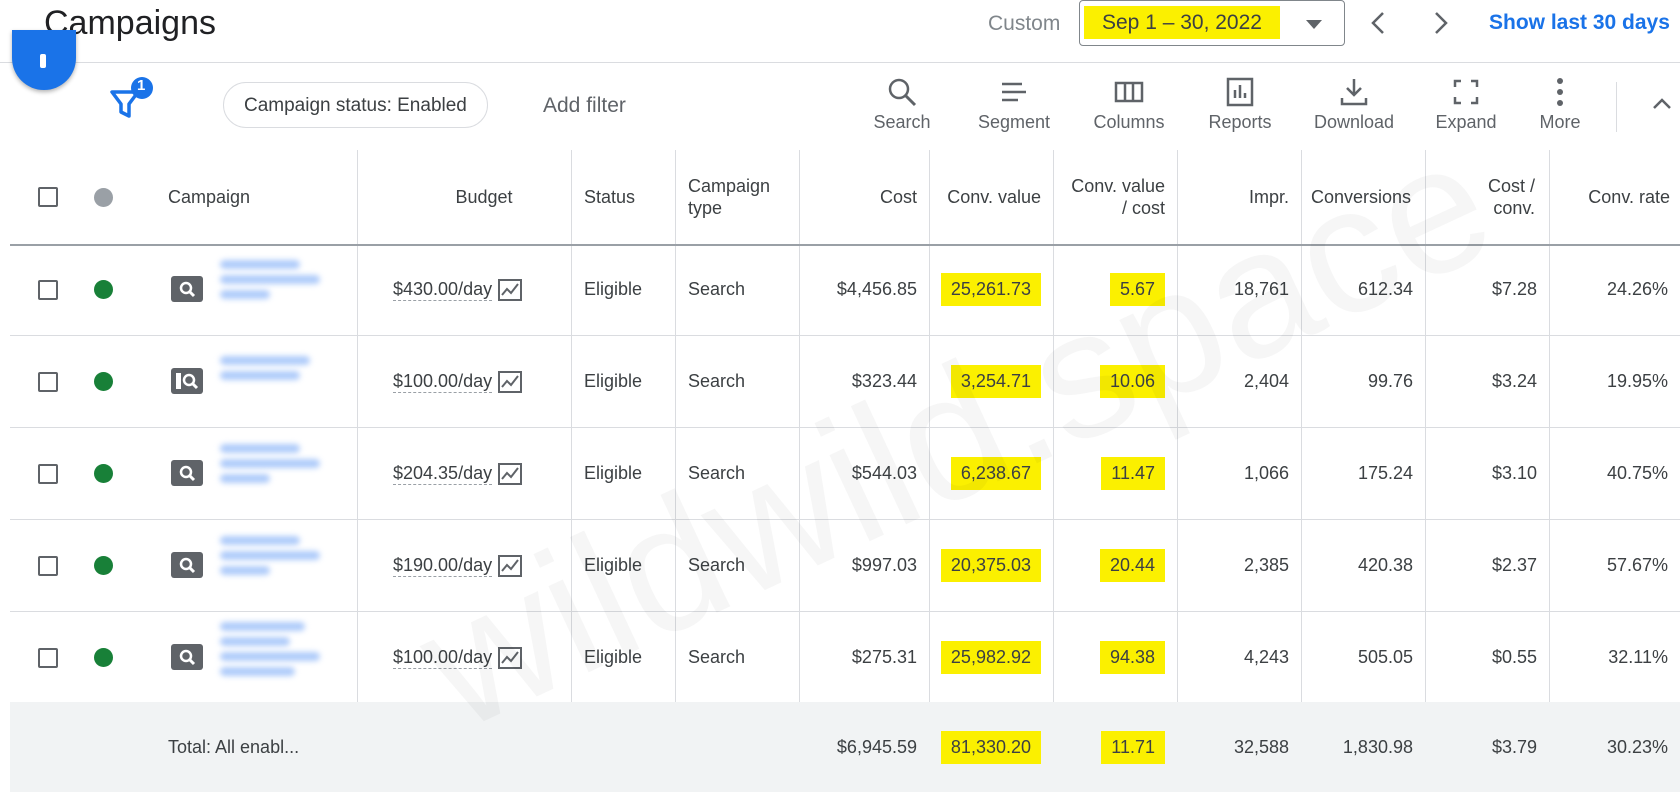  What do you see at coordinates (991, 657) in the screenshot?
I see `conv-value-cell: 25,982.92` at bounding box center [991, 657].